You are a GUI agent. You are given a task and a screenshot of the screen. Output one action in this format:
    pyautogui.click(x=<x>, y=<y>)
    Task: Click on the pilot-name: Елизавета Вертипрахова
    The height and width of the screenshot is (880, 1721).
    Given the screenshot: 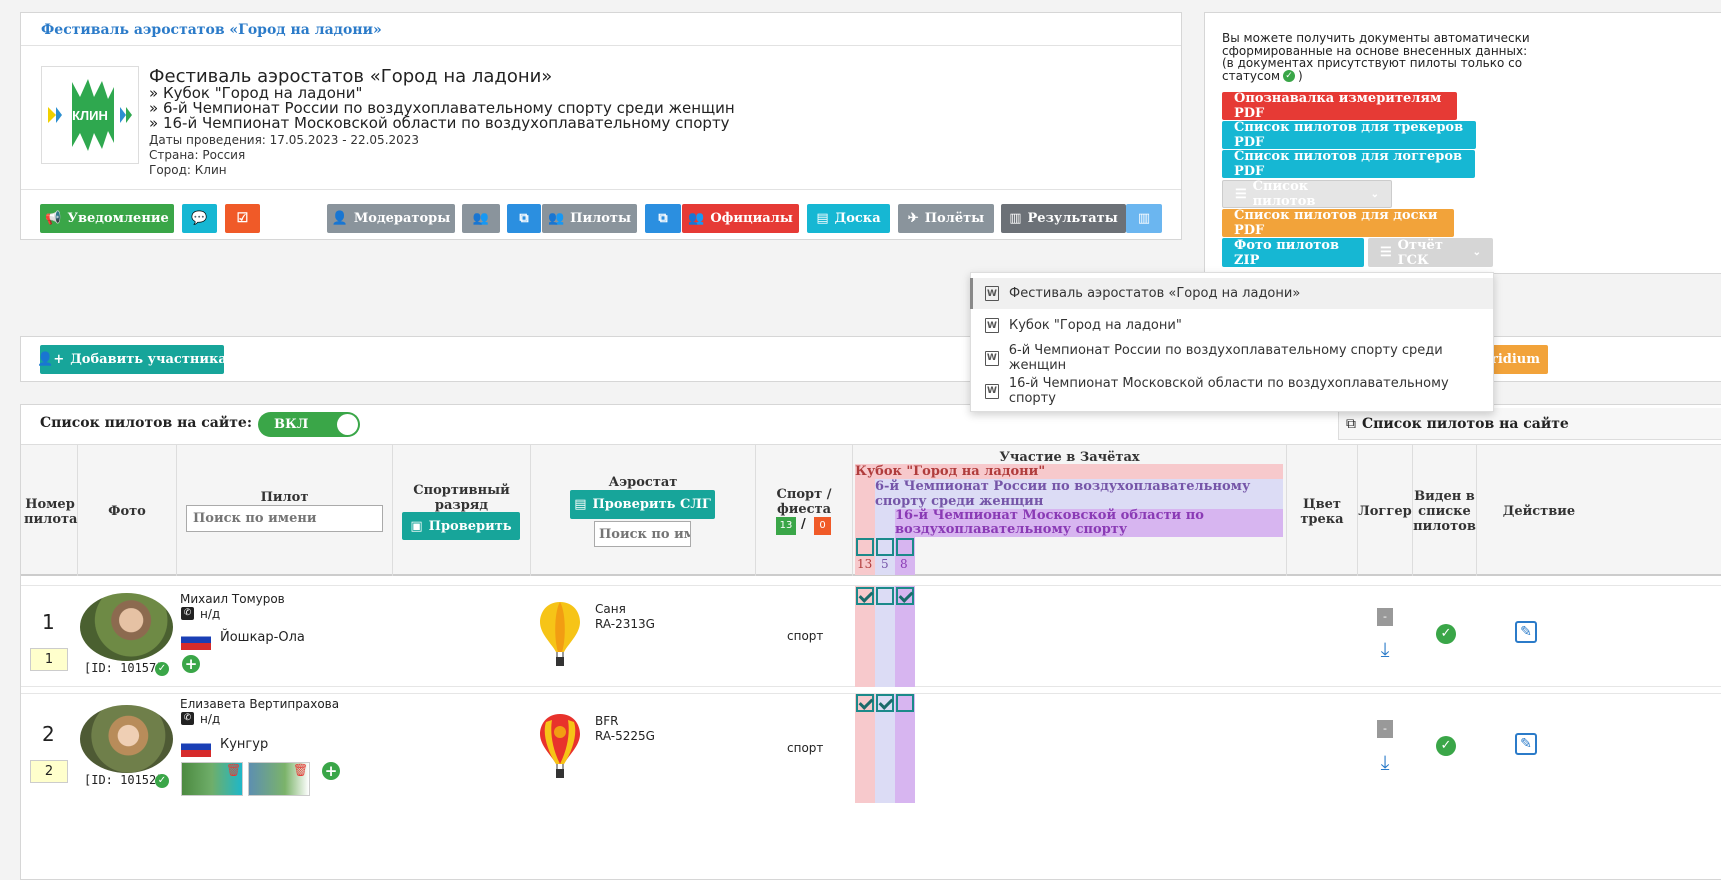 What is the action you would take?
    pyautogui.click(x=260, y=704)
    